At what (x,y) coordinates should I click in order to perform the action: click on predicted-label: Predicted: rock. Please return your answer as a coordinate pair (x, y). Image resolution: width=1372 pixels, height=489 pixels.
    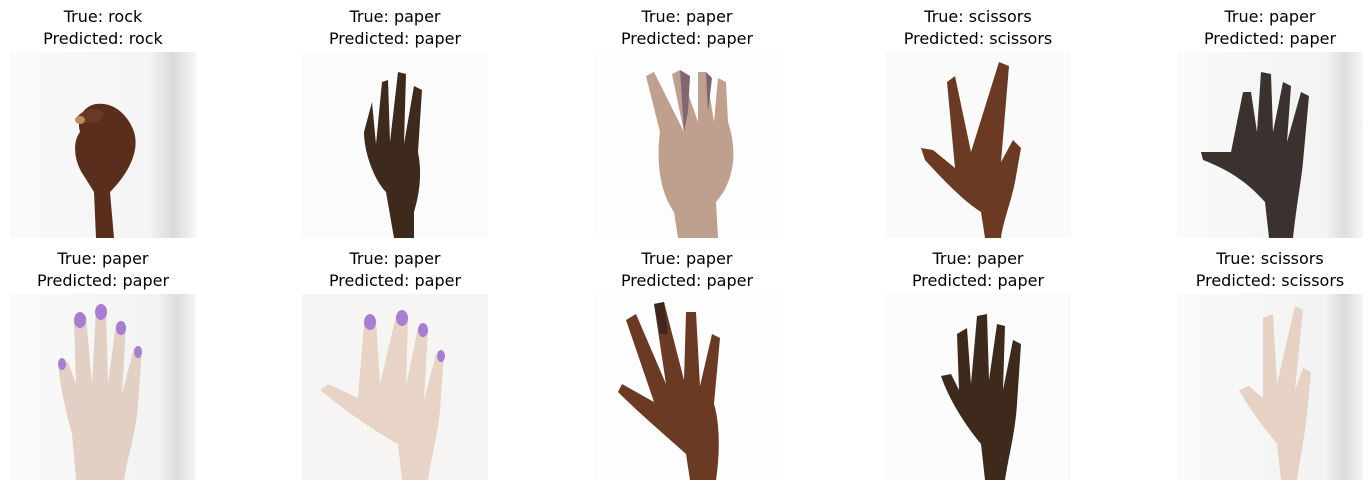
    Looking at the image, I should click on (103, 38).